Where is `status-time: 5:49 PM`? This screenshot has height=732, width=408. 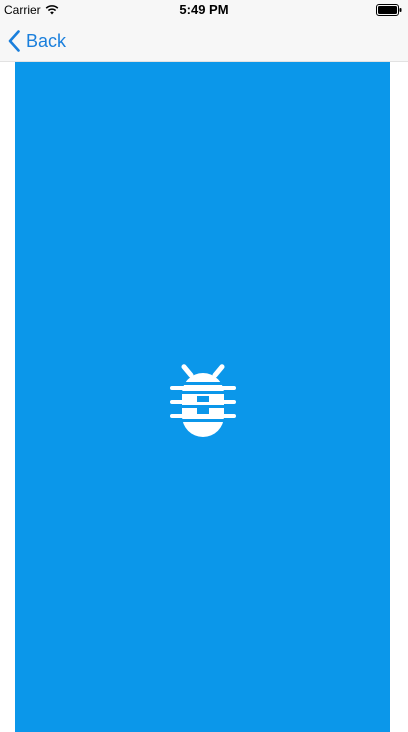 status-time: 5:49 PM is located at coordinates (204, 9).